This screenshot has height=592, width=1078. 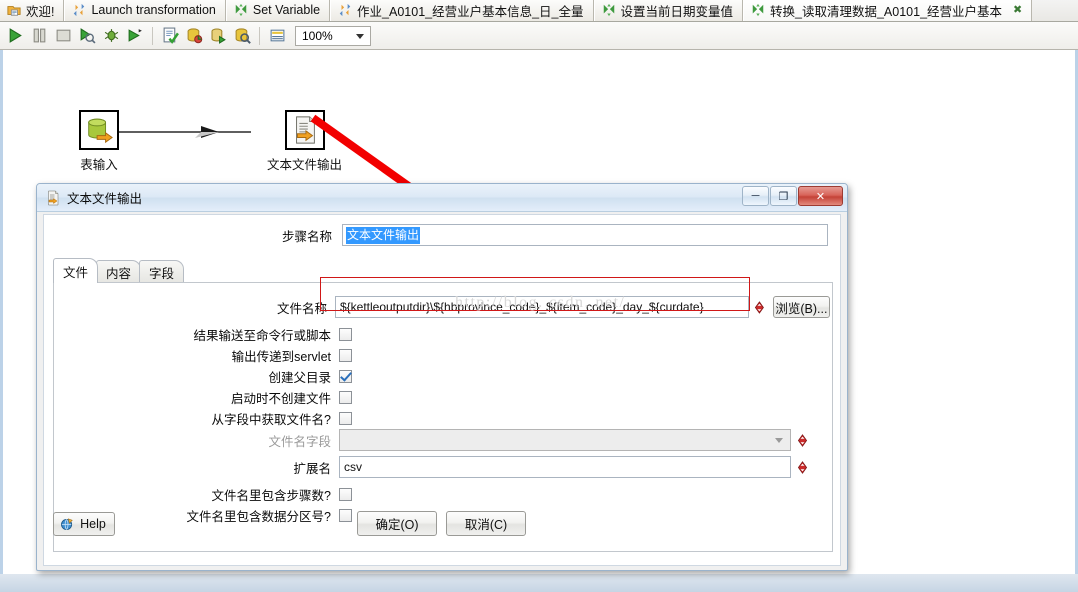 What do you see at coordinates (345, 494) in the screenshot?
I see `checkbox-include-stepnr` at bounding box center [345, 494].